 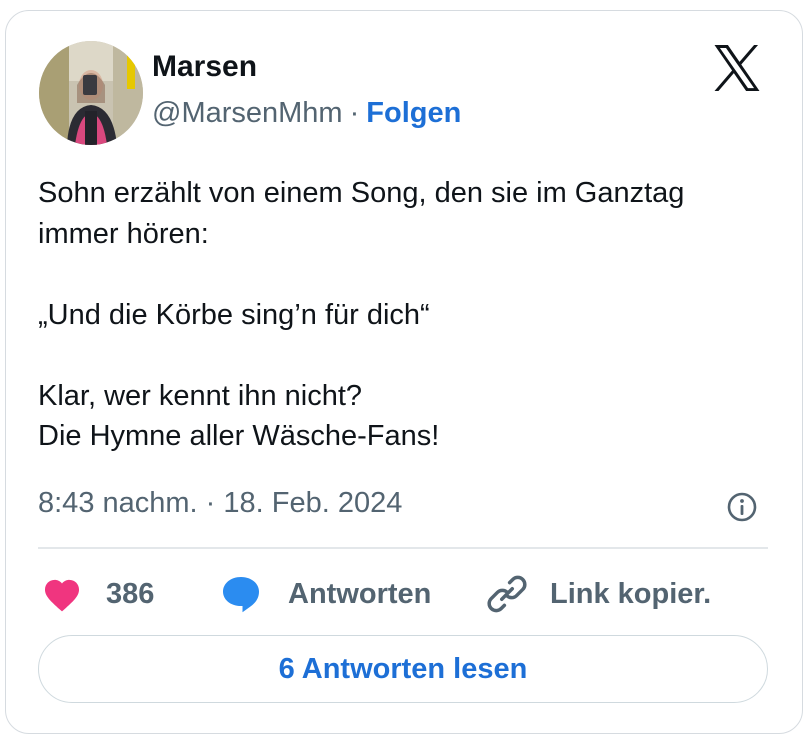 I want to click on speech-bubble-icon, so click(x=241, y=595).